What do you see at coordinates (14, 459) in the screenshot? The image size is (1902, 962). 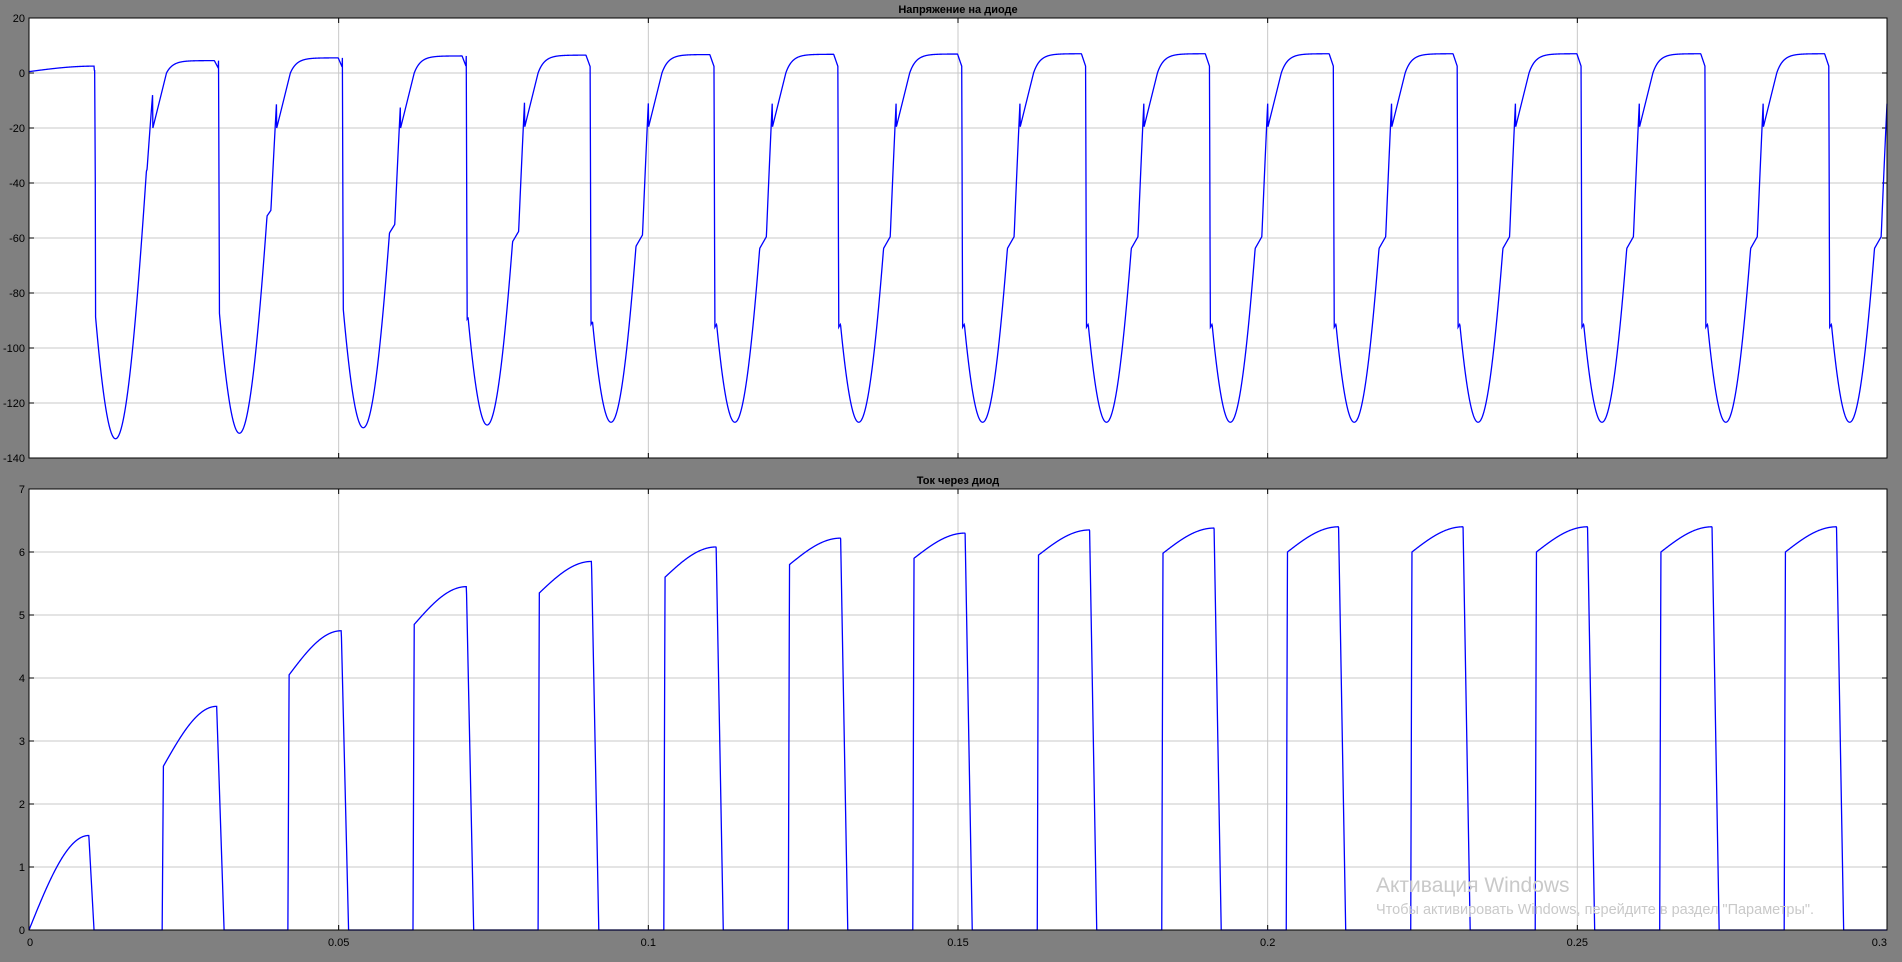 I see `y-tick-label: -140` at bounding box center [14, 459].